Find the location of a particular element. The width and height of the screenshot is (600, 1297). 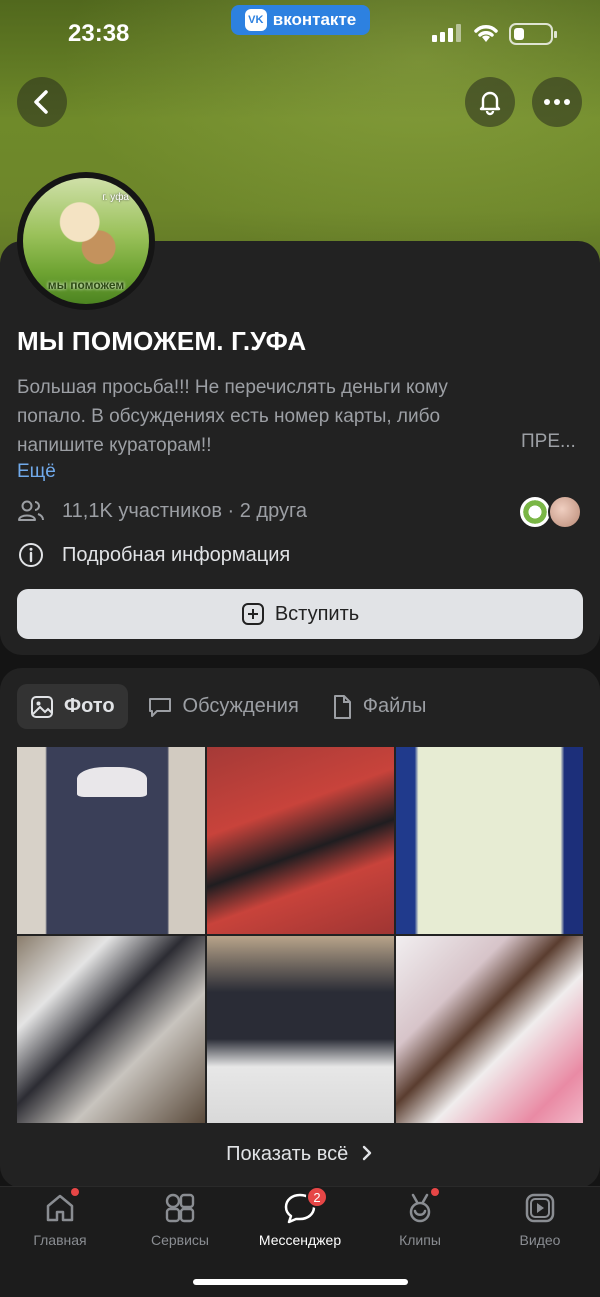

home-indicator is located at coordinates (300, 1282).